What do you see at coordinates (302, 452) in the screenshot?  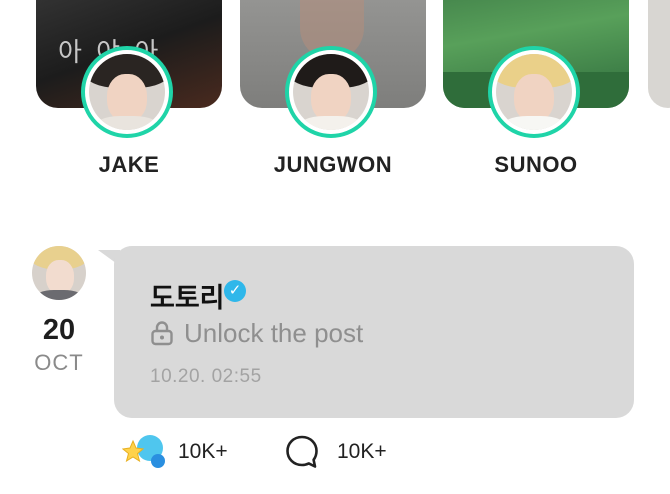 I see `comment-bubble-icon` at bounding box center [302, 452].